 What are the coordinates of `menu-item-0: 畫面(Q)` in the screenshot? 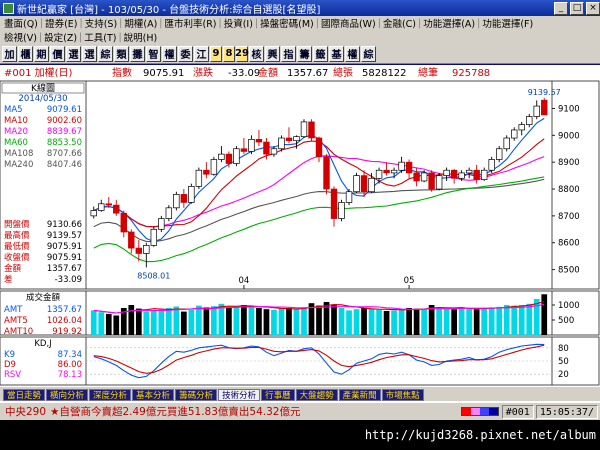 It's located at (21, 23).